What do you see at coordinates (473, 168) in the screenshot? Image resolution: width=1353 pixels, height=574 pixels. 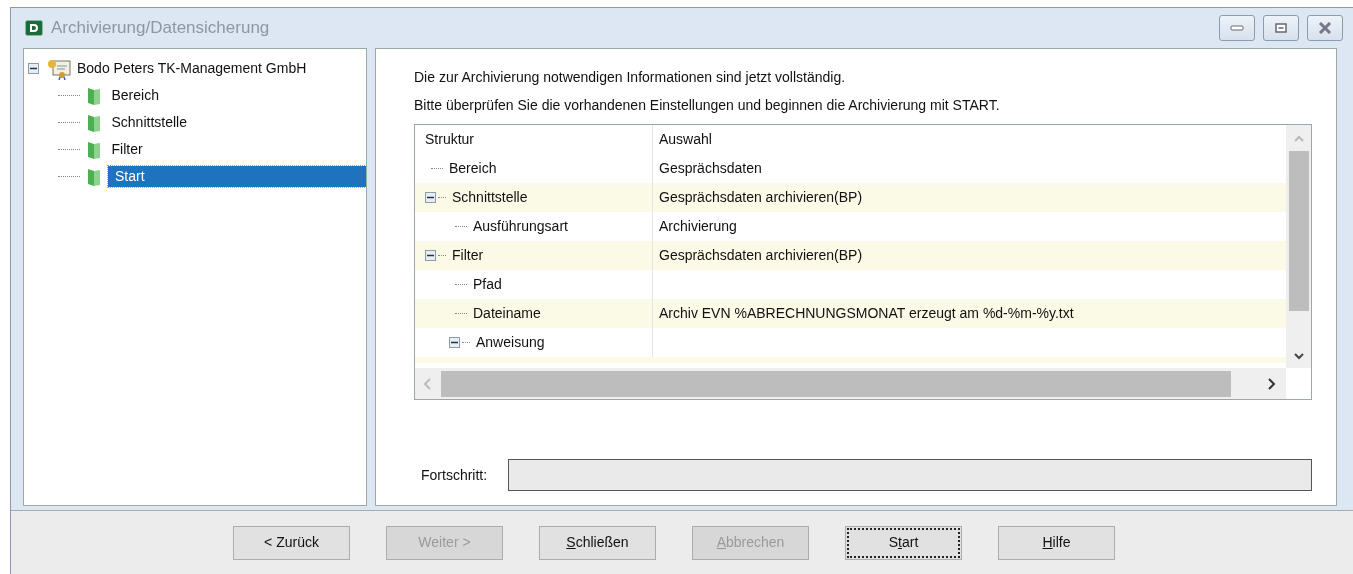 I see `tree-label: Bereich` at bounding box center [473, 168].